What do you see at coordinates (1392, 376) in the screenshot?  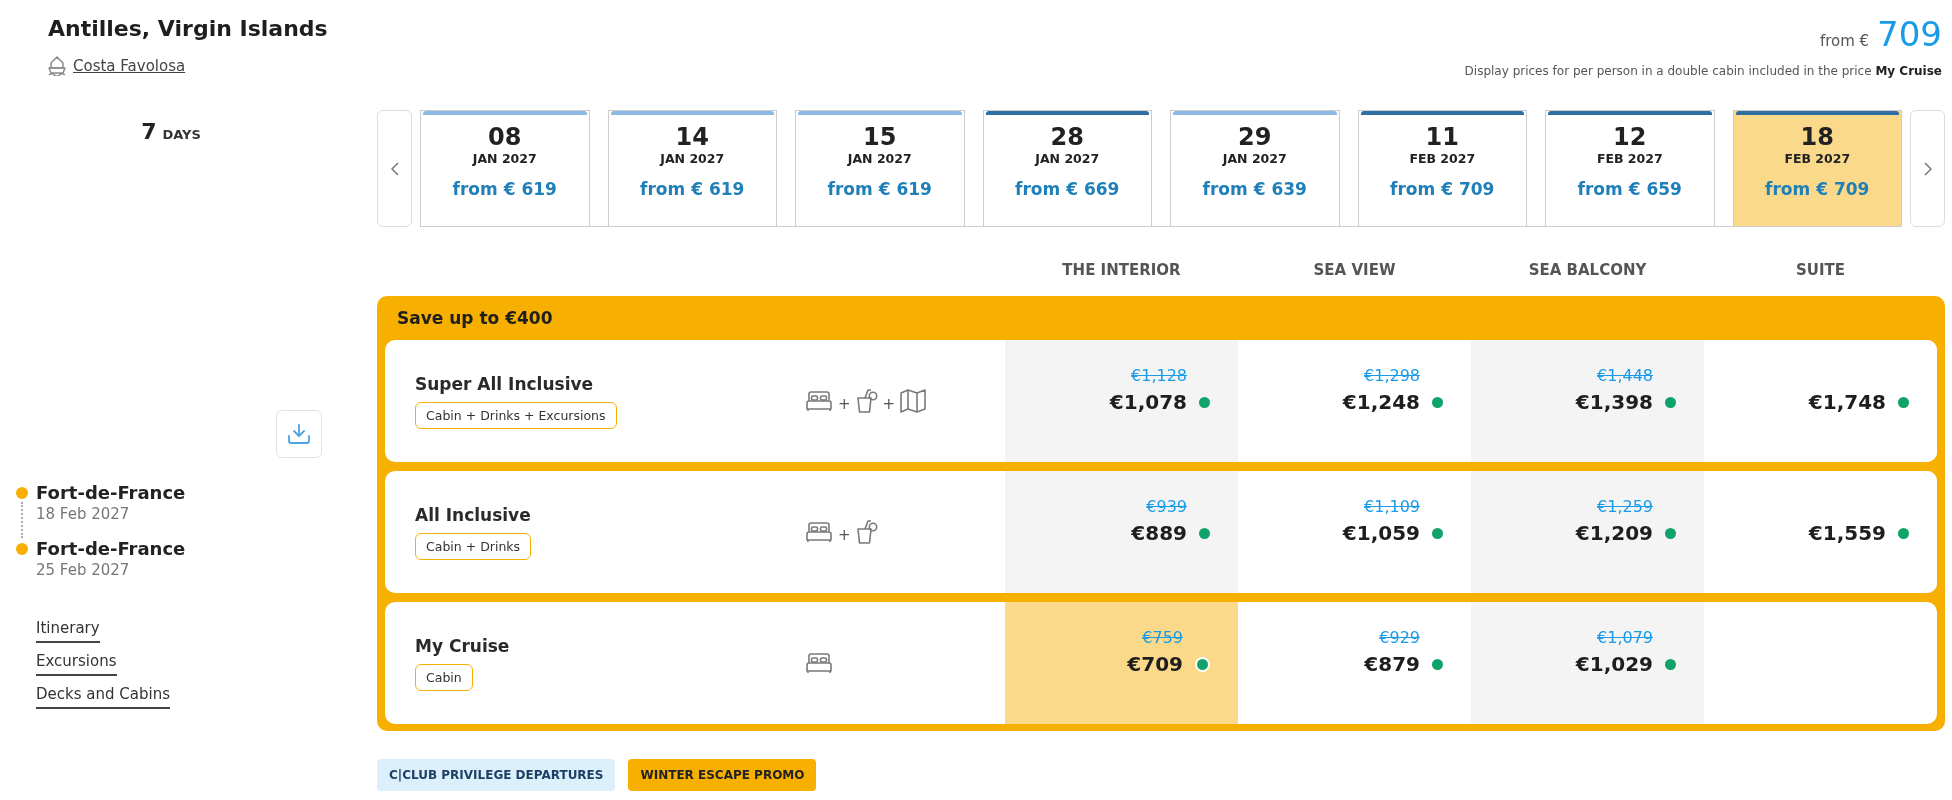 I see `old-price: €1,298` at bounding box center [1392, 376].